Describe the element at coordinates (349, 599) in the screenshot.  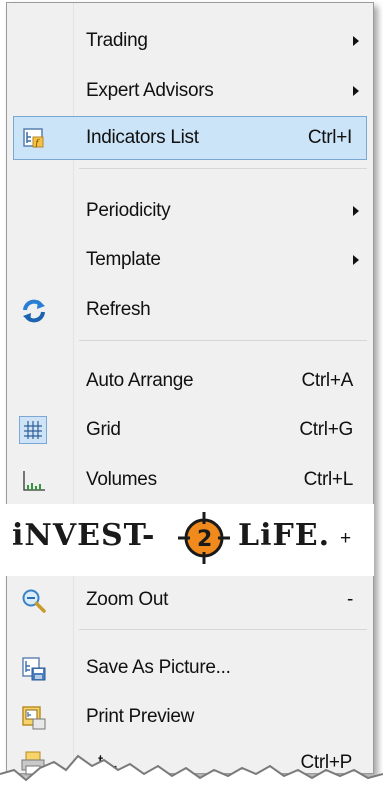
I see `menu-item-shortcut: -` at that location.